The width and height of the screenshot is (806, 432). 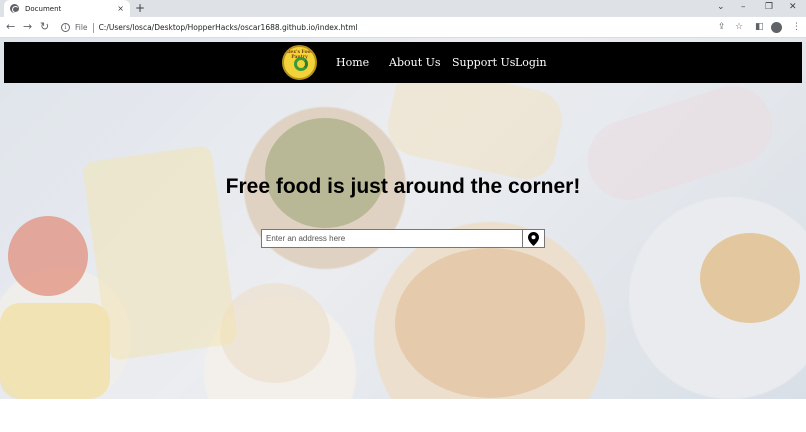 What do you see at coordinates (743, 7) in the screenshot?
I see `minimize-button: –` at bounding box center [743, 7].